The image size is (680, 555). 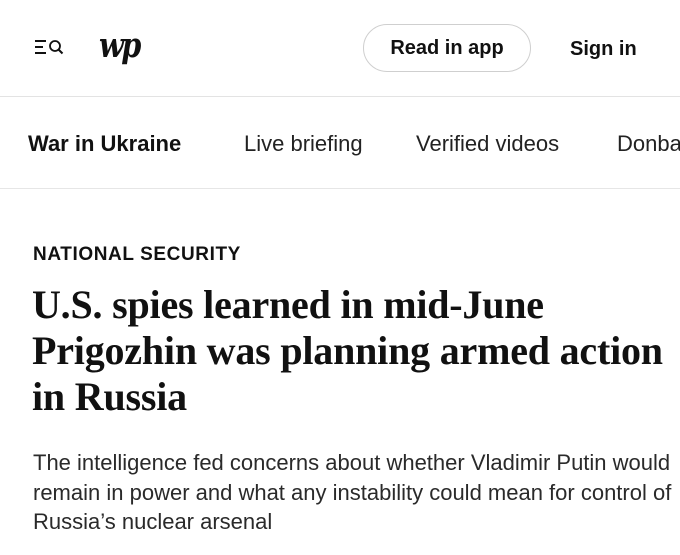 I want to click on sign-in-link: Sign in, so click(x=603, y=49).